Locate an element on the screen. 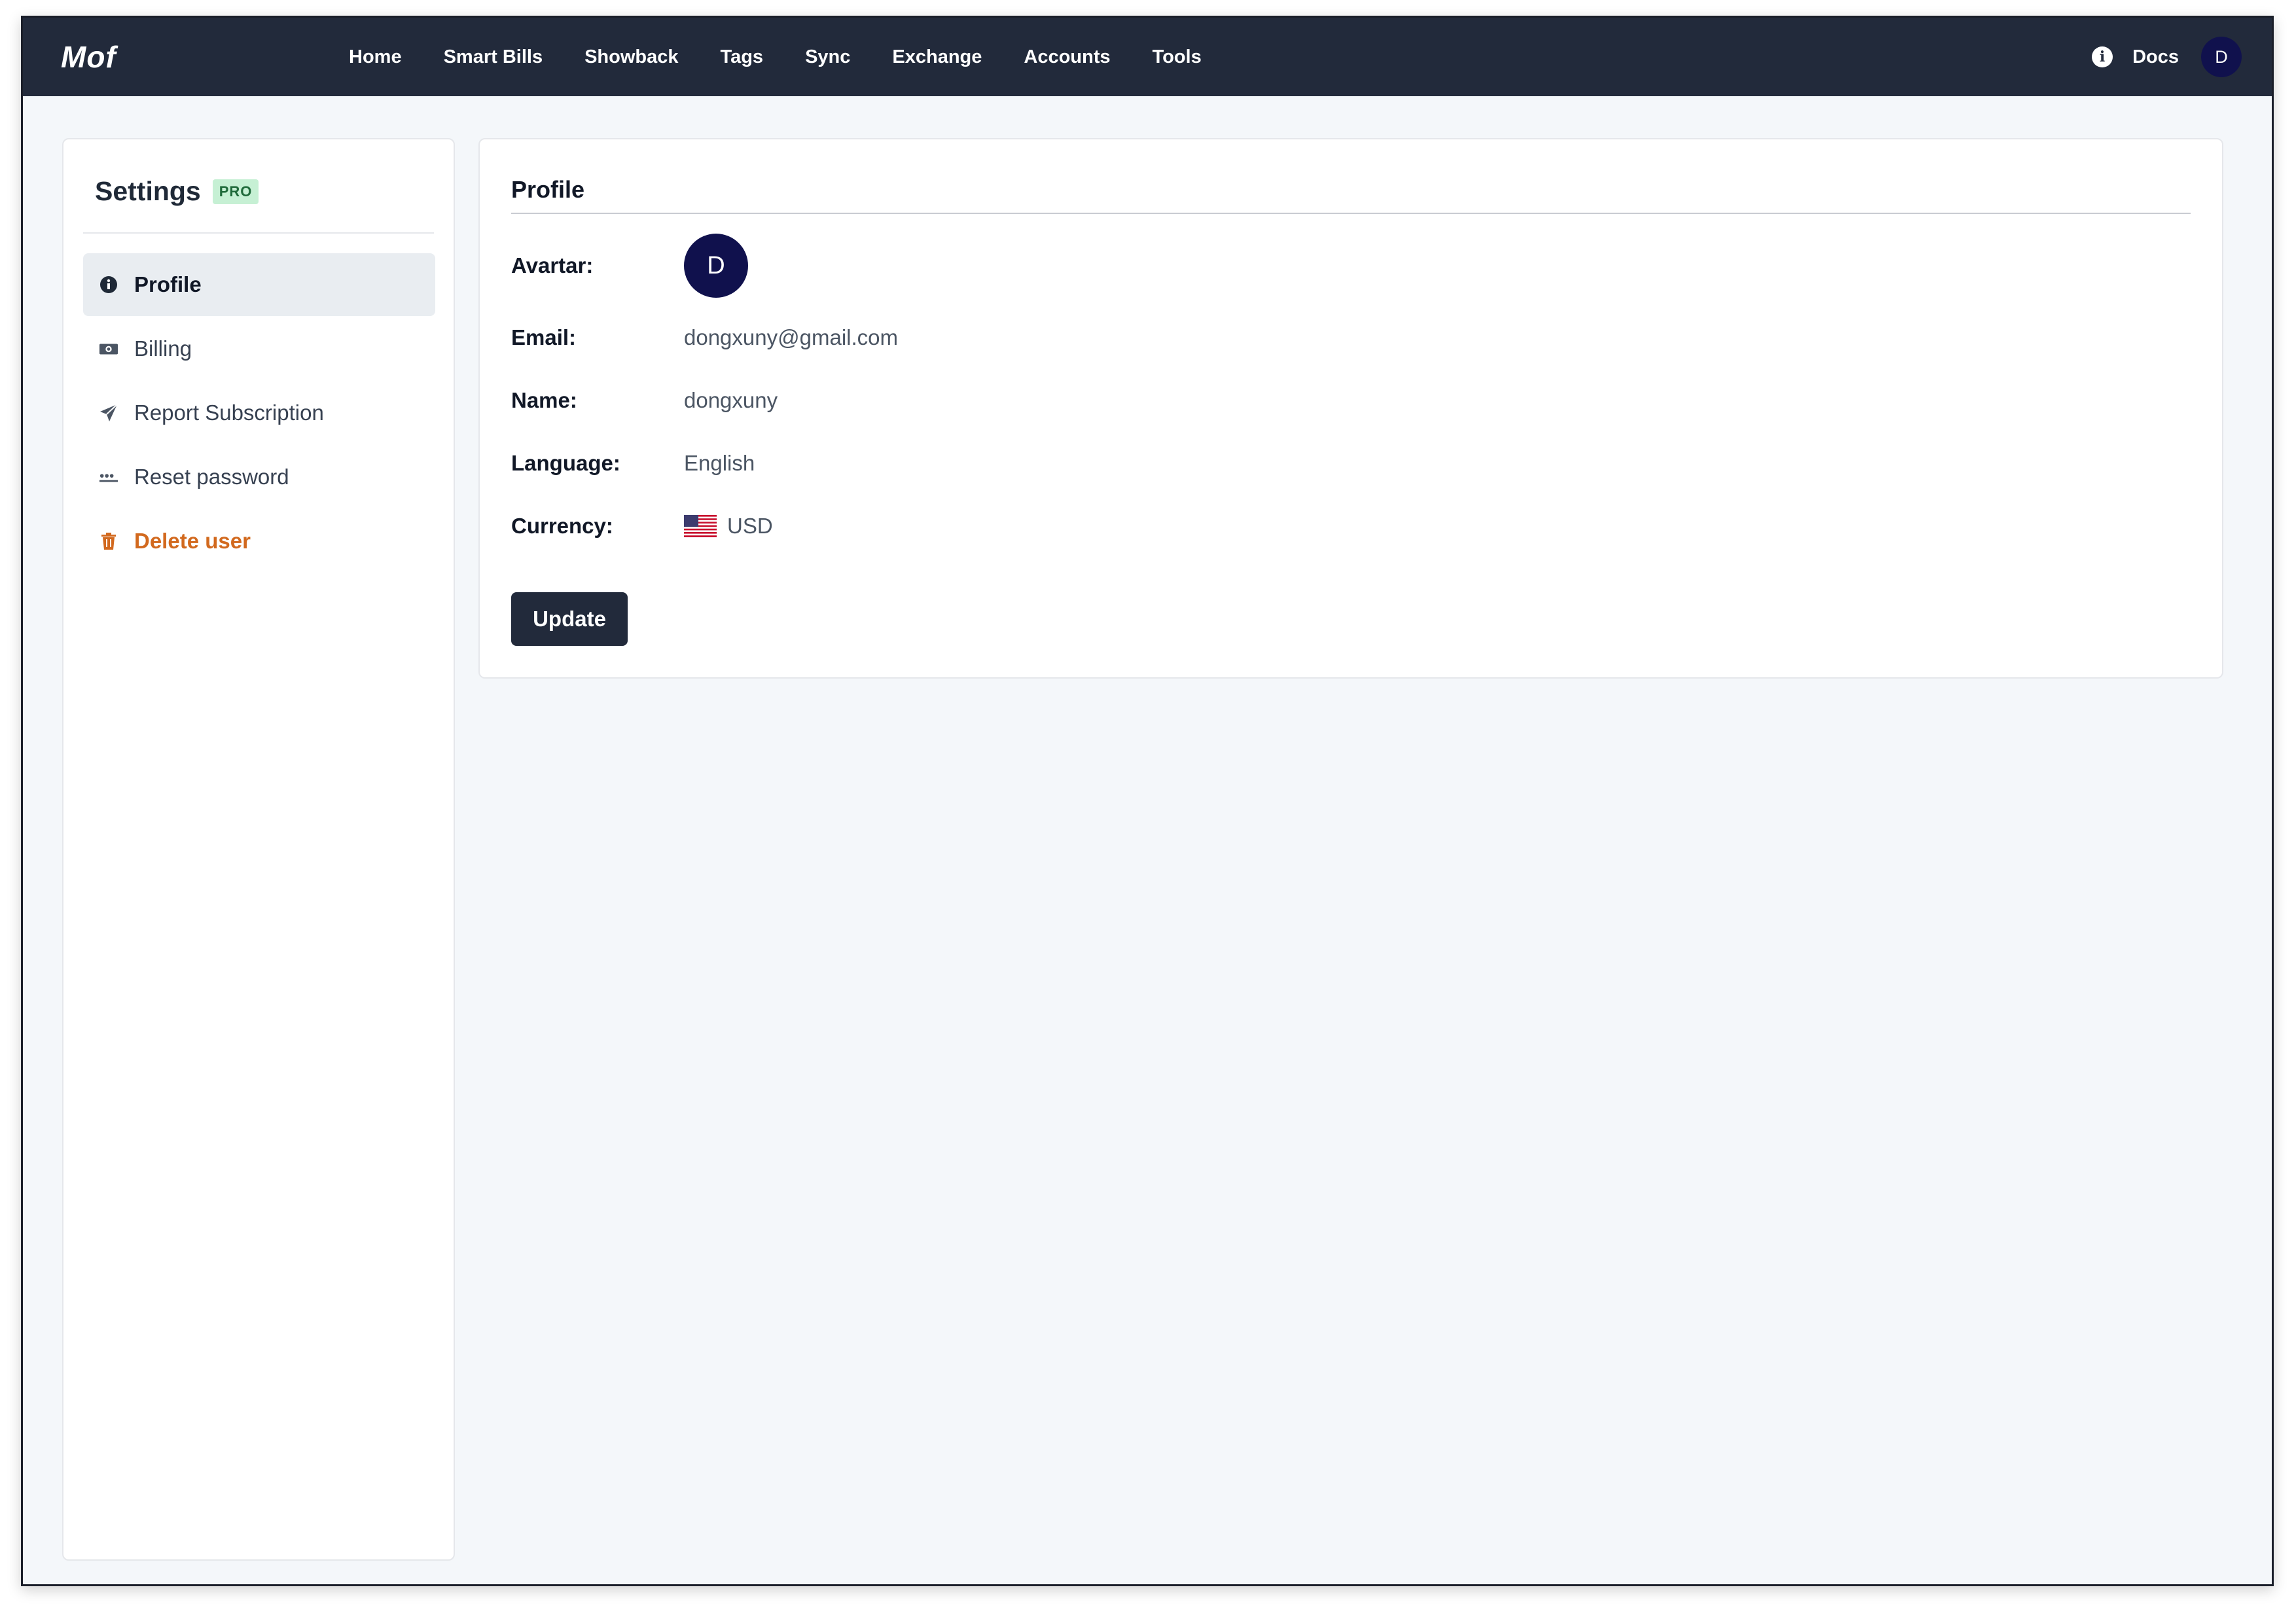 The width and height of the screenshot is (2296, 1615). user-avatar: D is located at coordinates (2221, 57).